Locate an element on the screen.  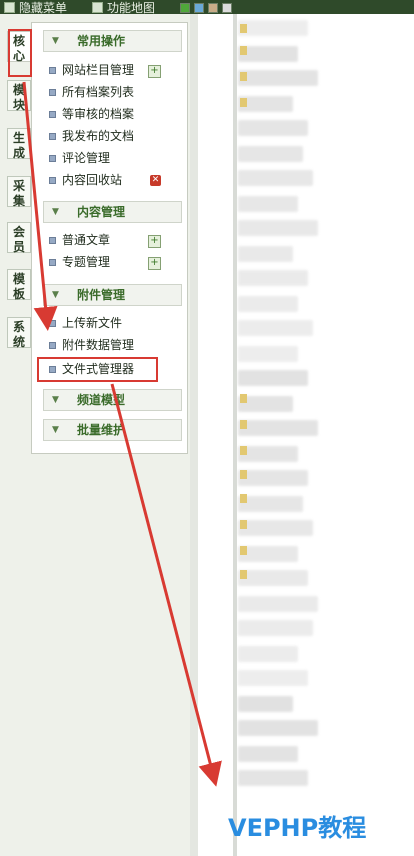
watermark: VEPHP教程 is located at coordinates (297, 828).